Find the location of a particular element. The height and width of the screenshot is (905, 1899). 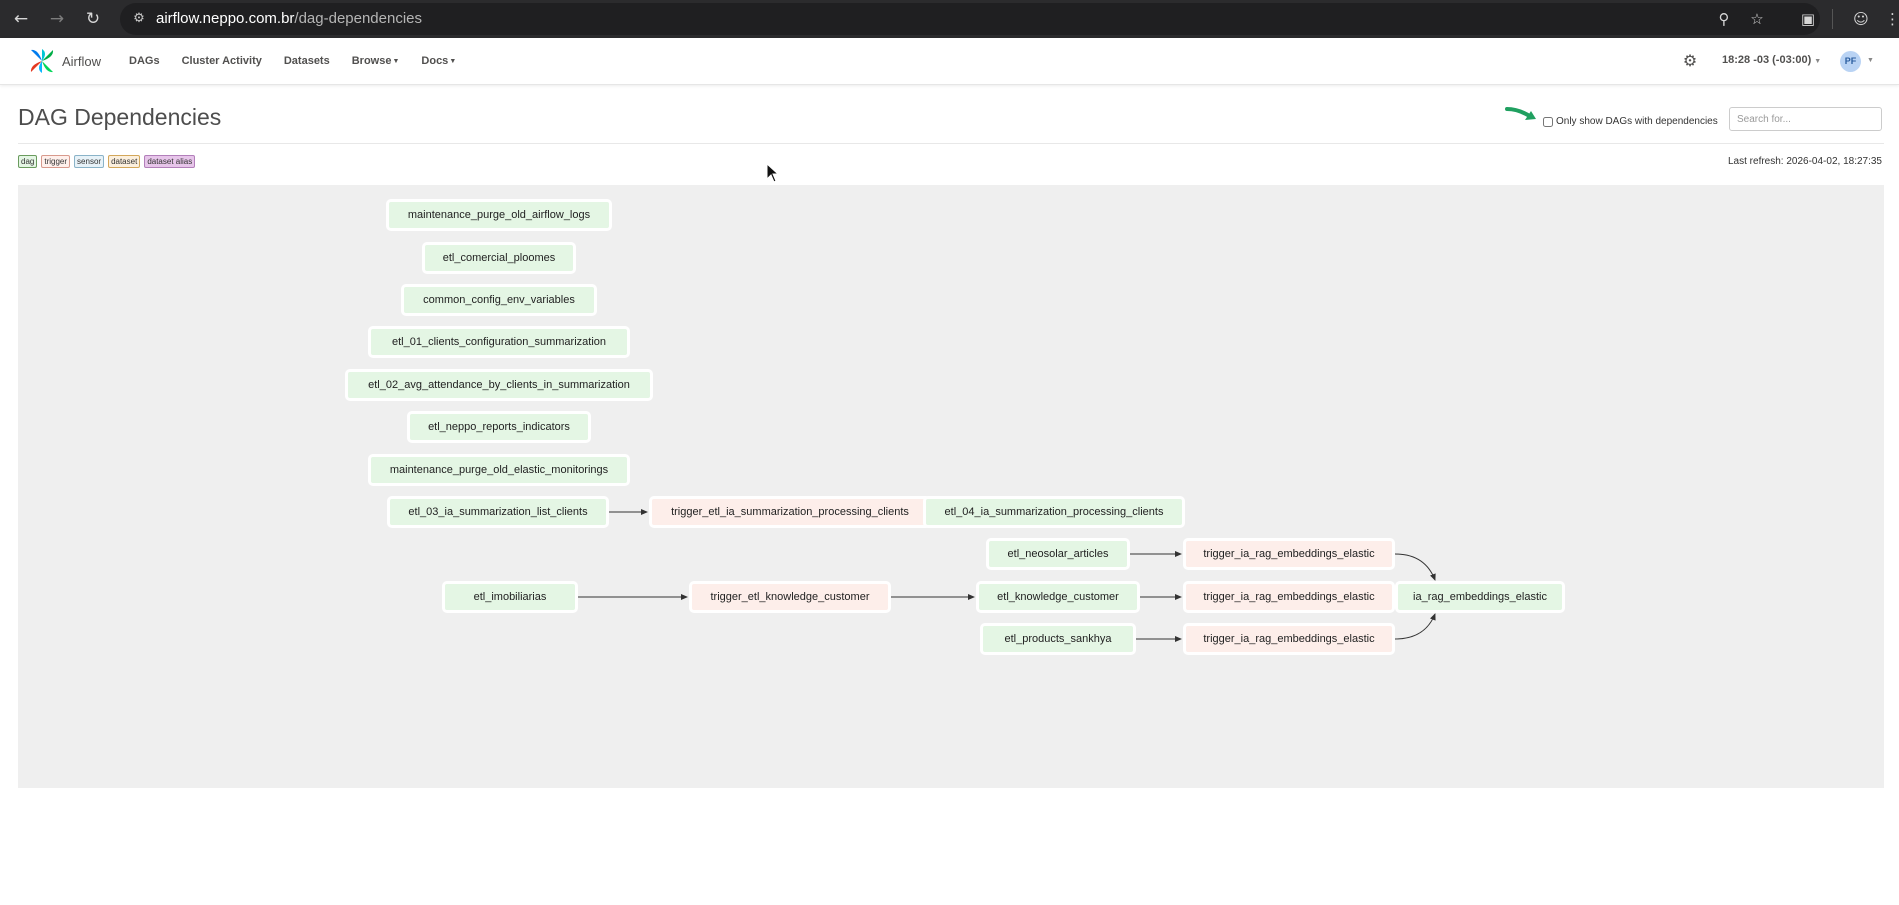

graph-node-dag: etl_neosolar_articles is located at coordinates (1058, 554).